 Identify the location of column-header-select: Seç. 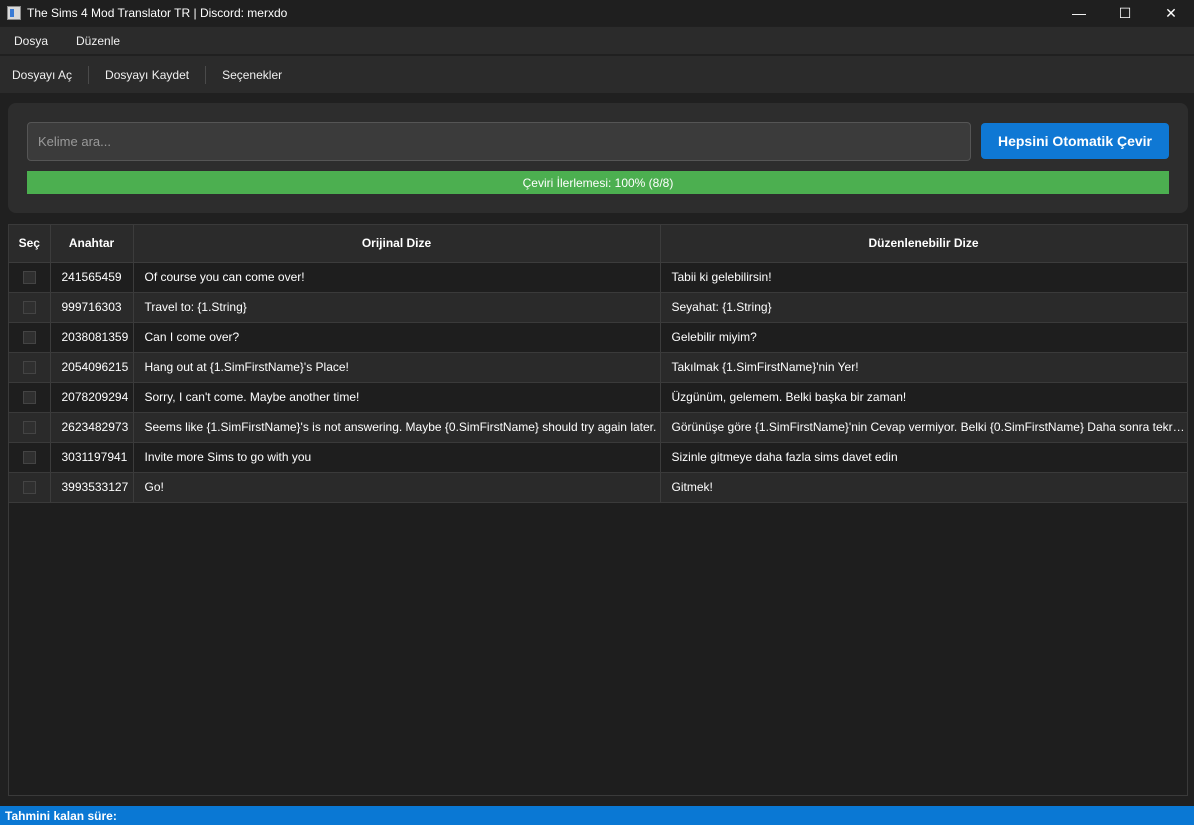
(30, 244).